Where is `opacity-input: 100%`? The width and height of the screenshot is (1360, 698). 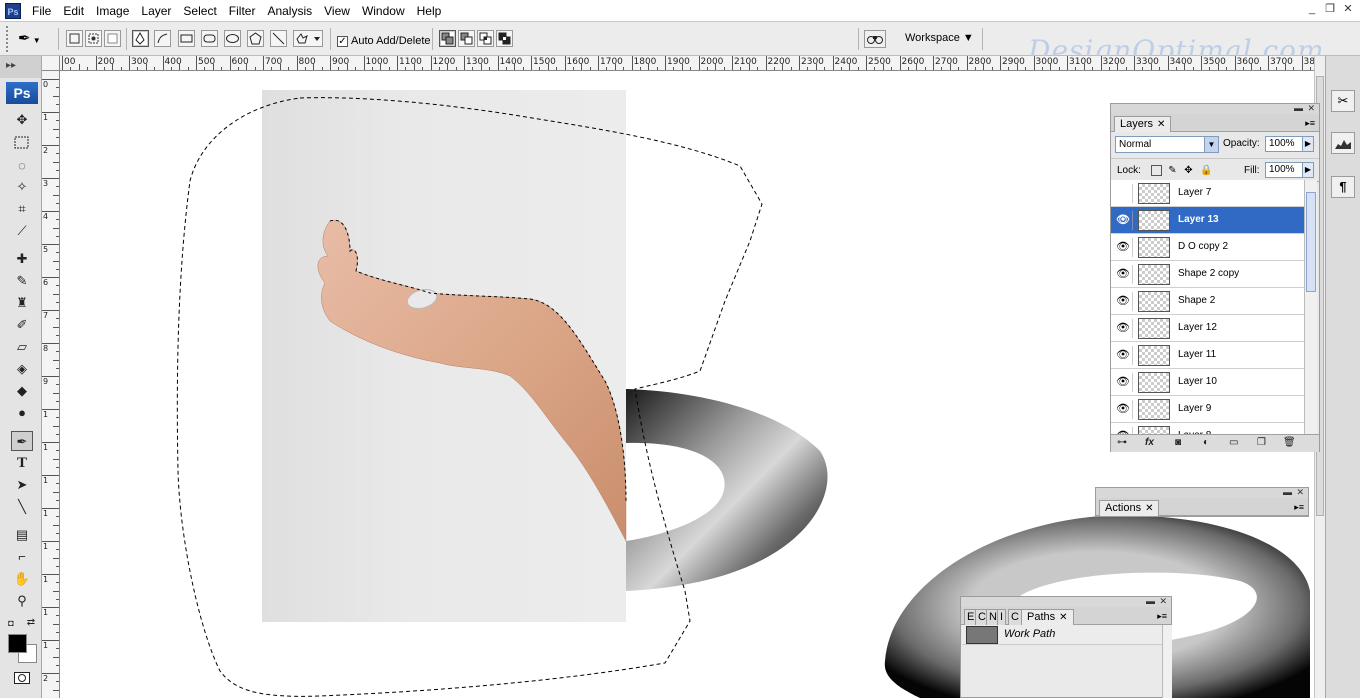 opacity-input: 100% is located at coordinates (1284, 144).